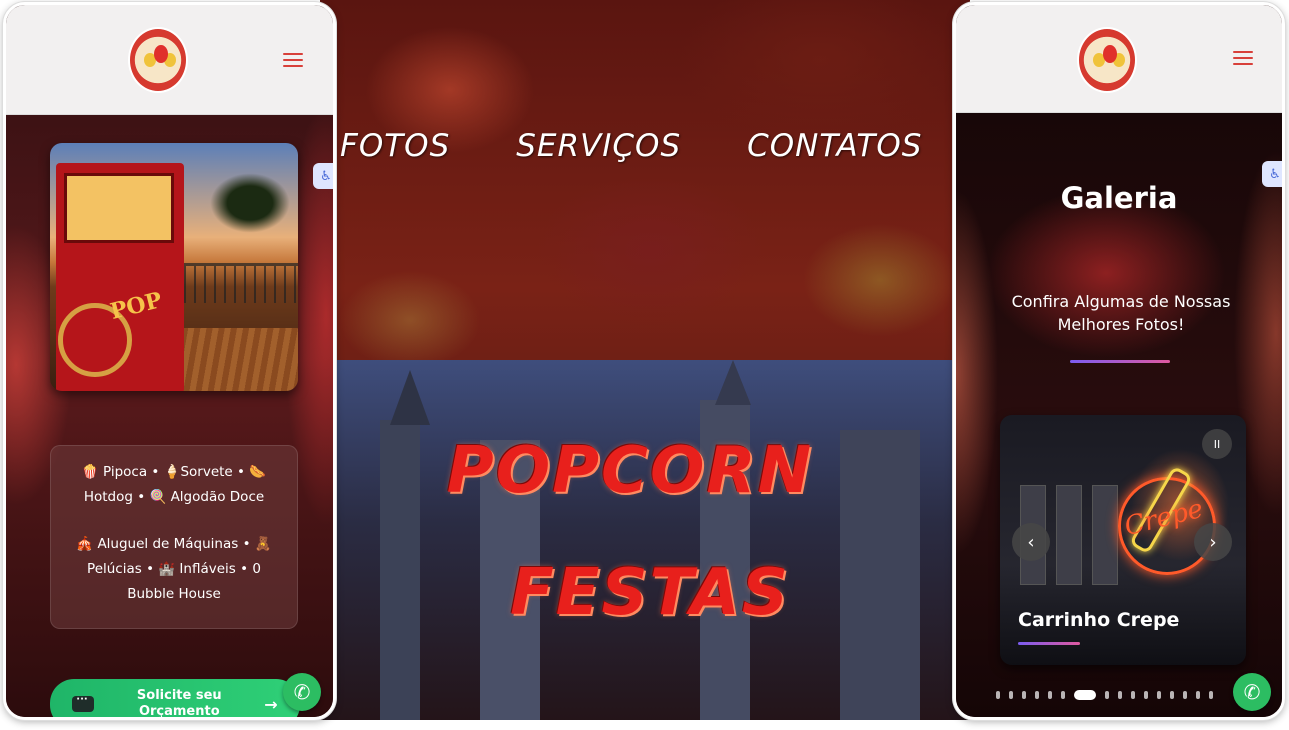 Image resolution: width=1289 pixels, height=730 pixels. I want to click on carousel-pagination, so click(1104, 695).